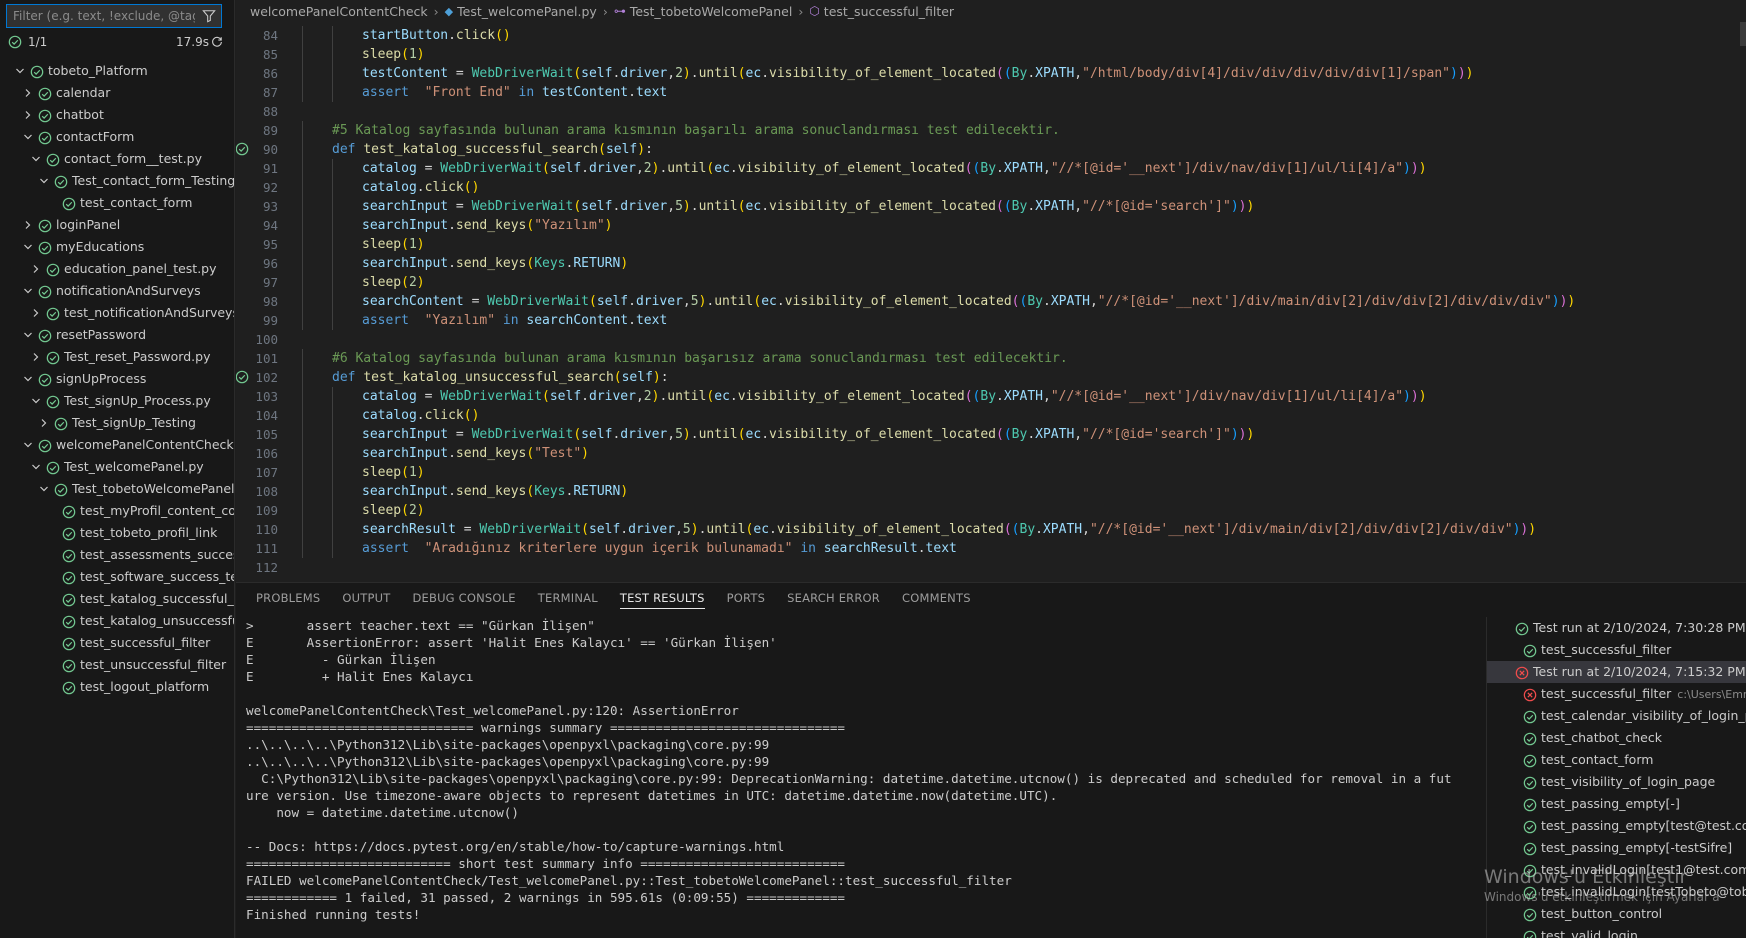 This screenshot has width=1746, height=938. Describe the element at coordinates (288, 598) in the screenshot. I see `panel-tab: PROBLEMS` at that location.